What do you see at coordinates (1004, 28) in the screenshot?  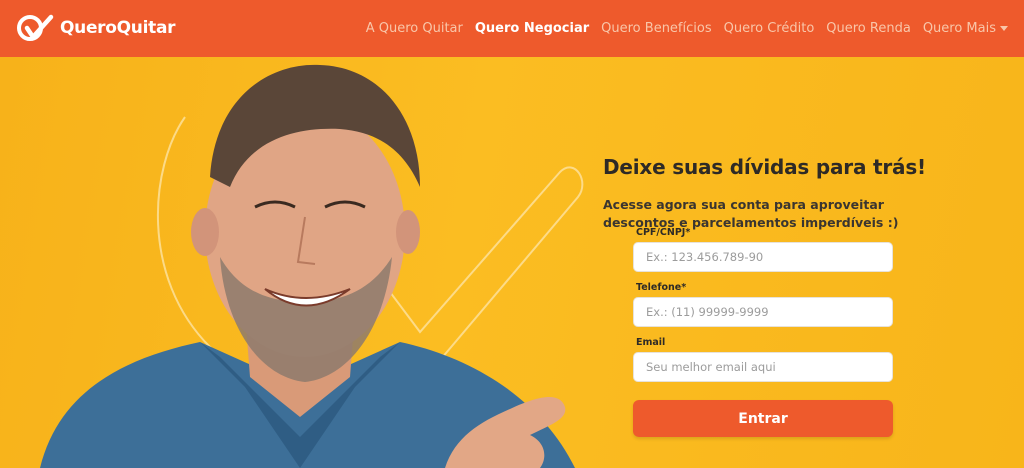 I see `caret-down-icon` at bounding box center [1004, 28].